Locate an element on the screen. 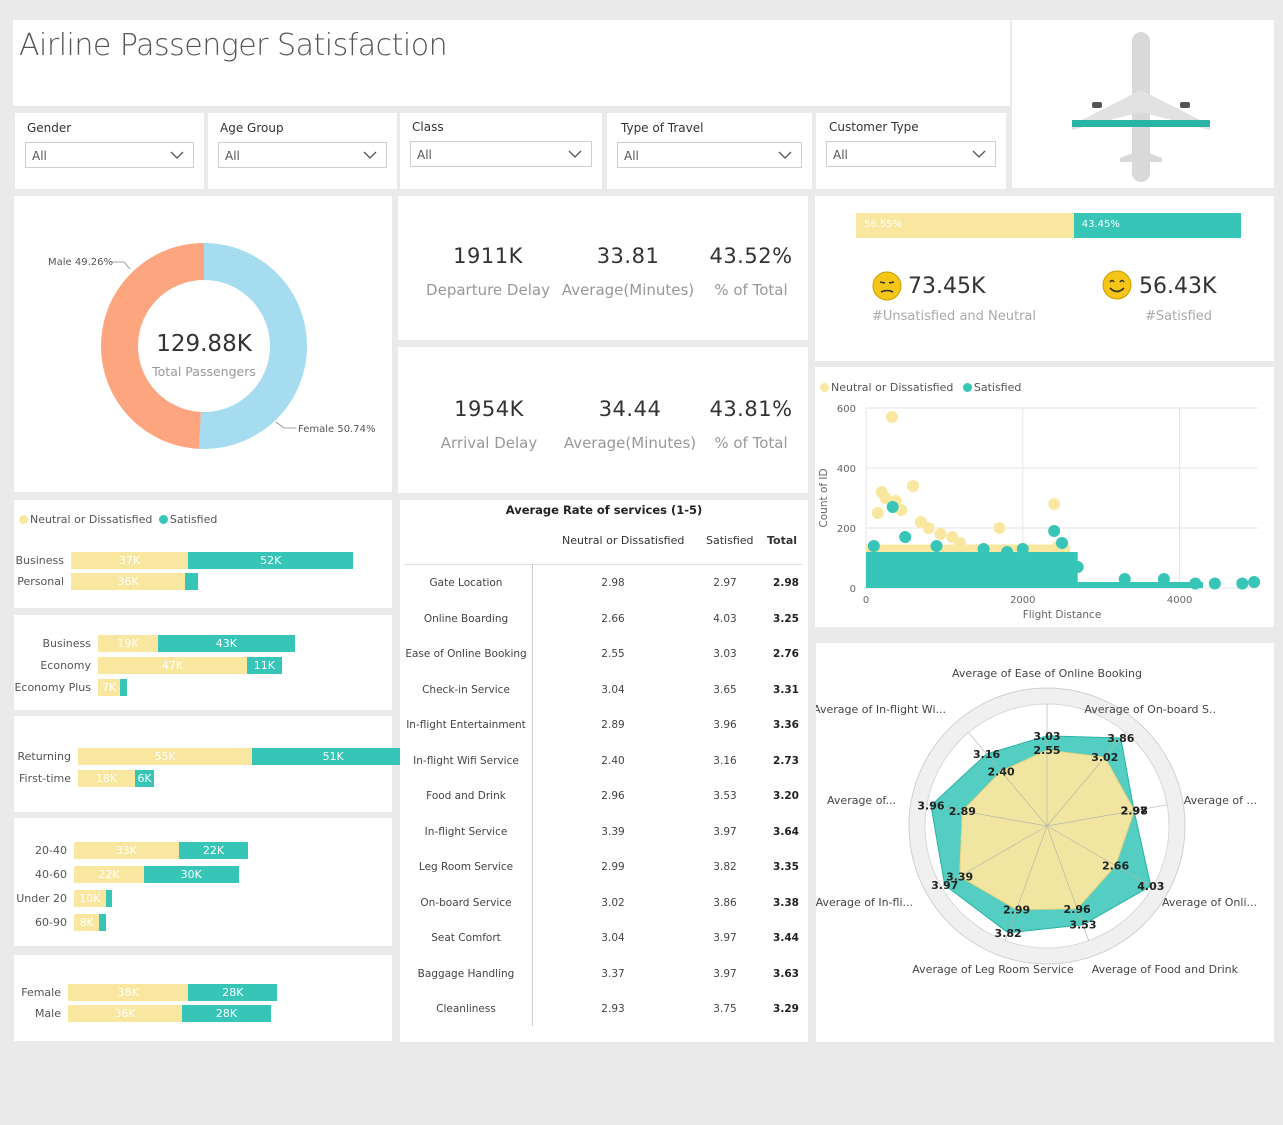 This screenshot has height=1125, width=1283. table-cell: 3.97 is located at coordinates (725, 973).